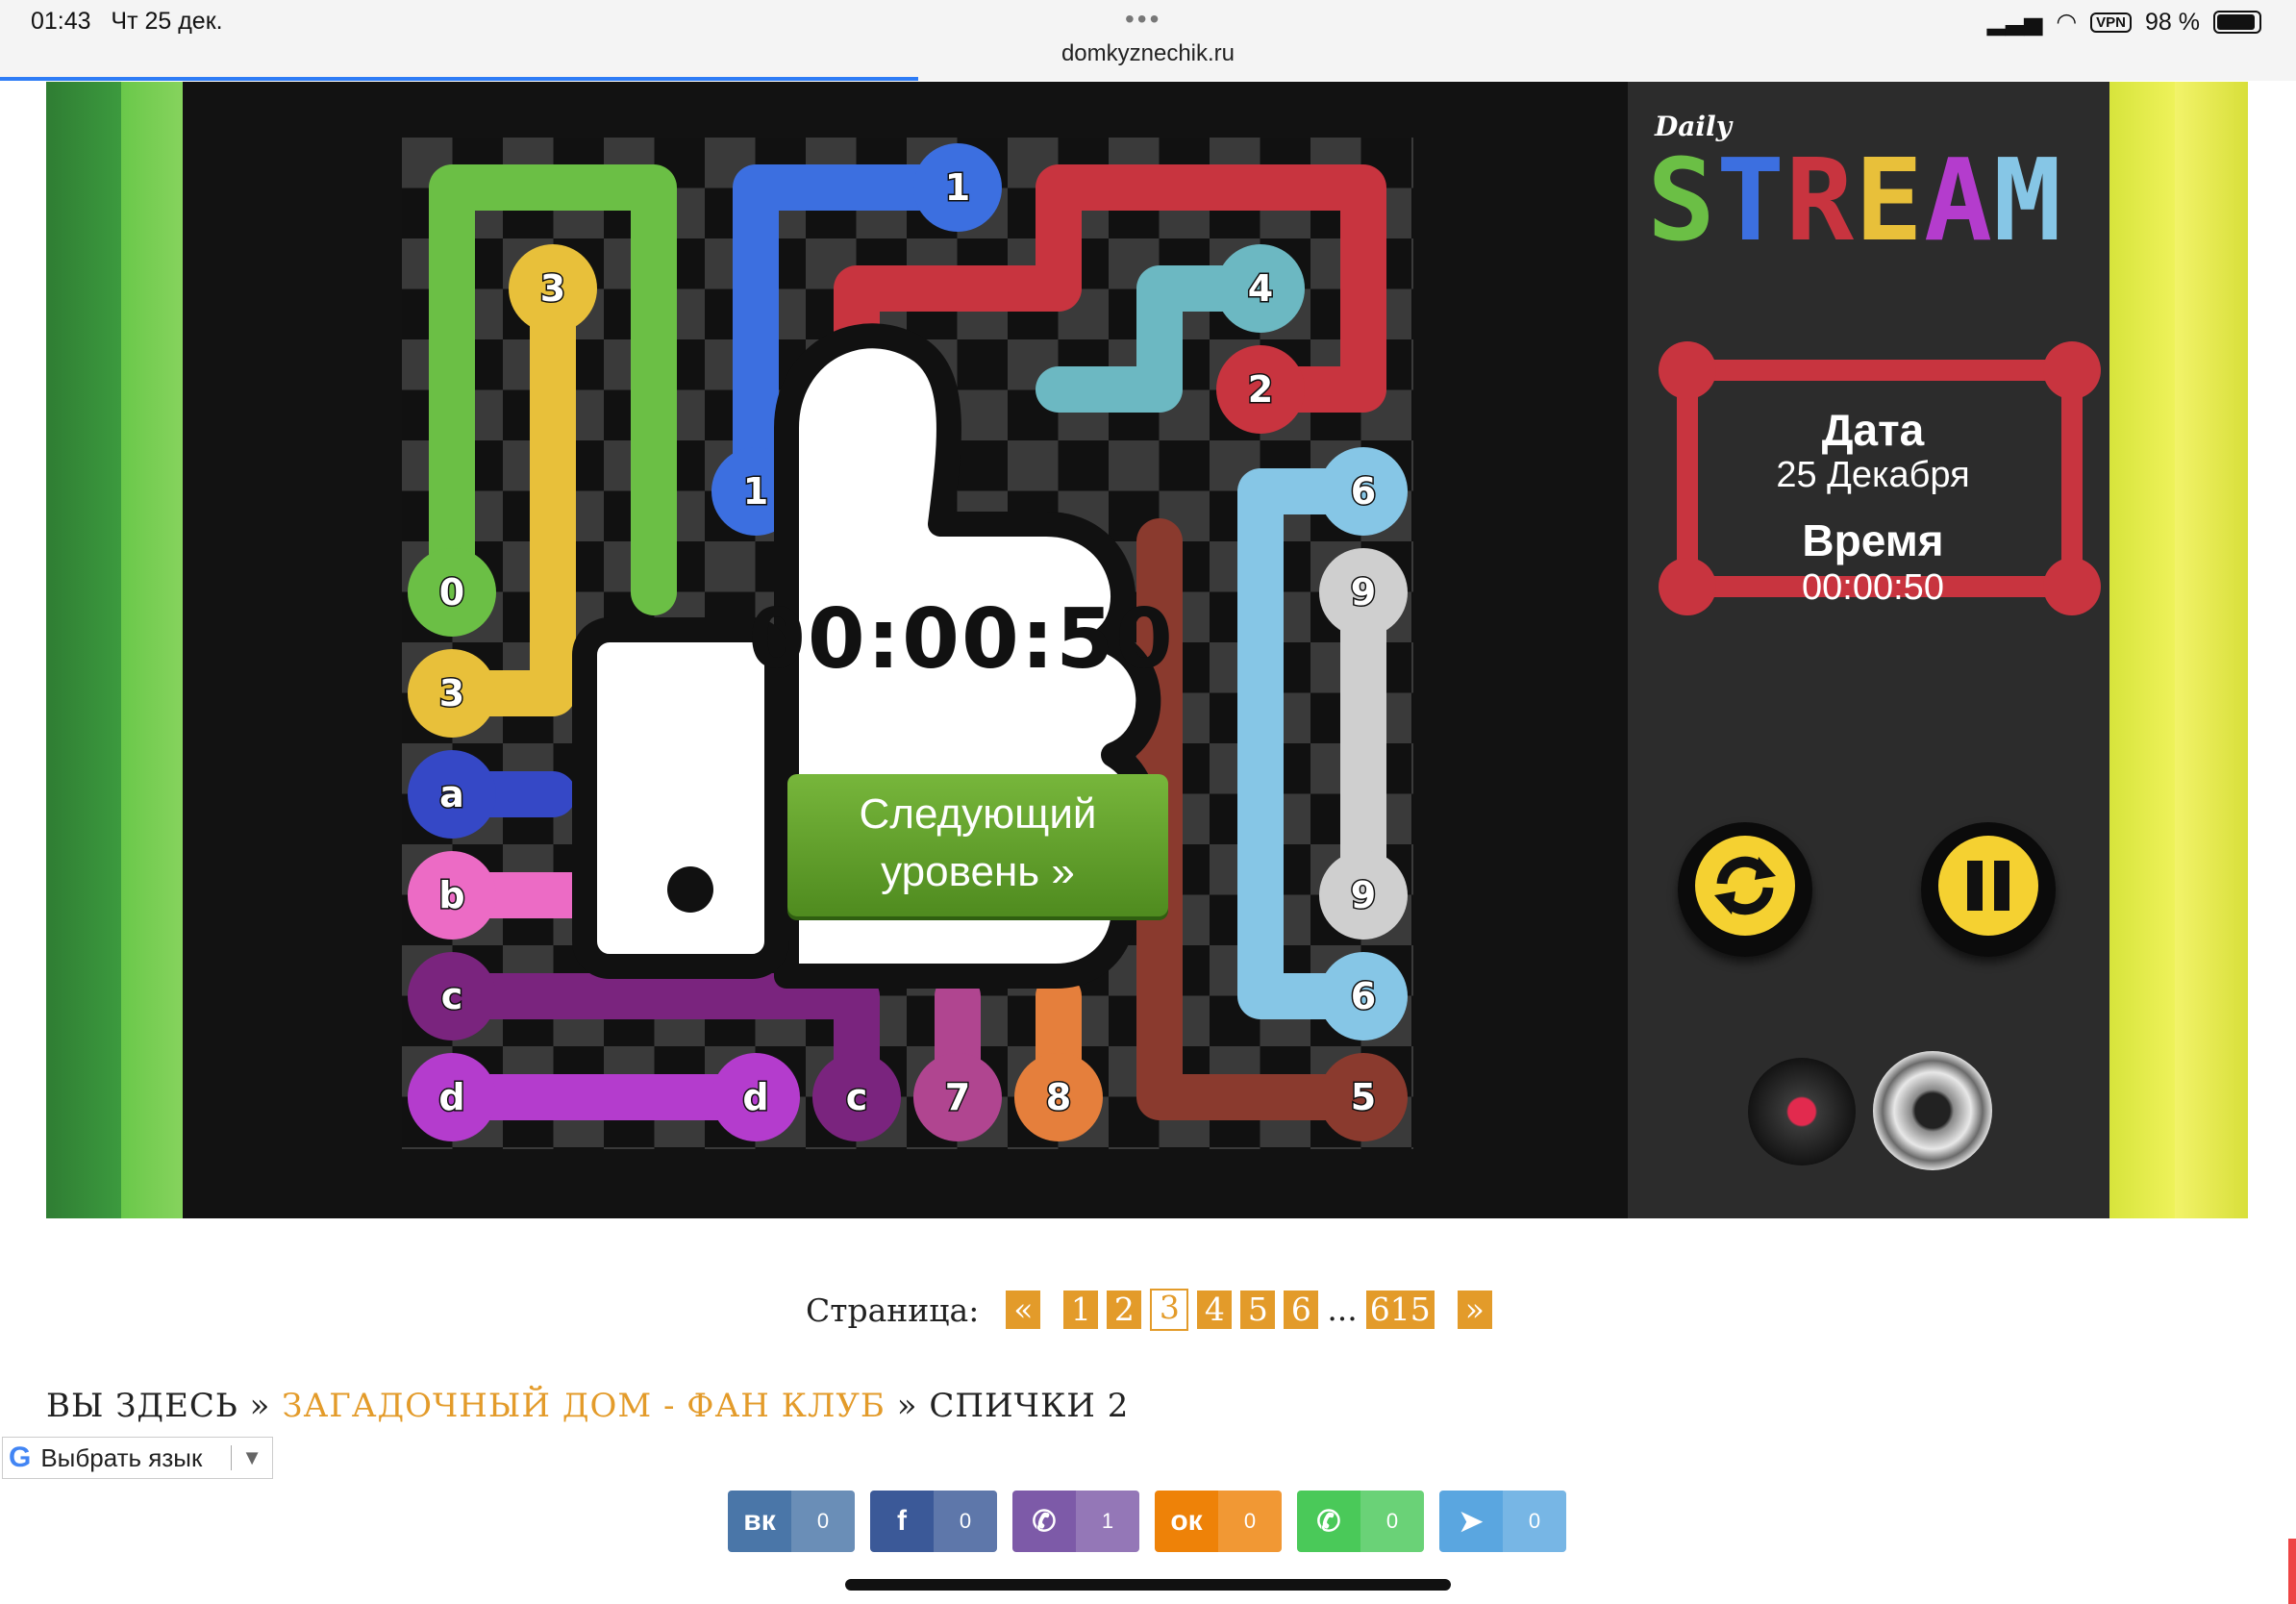 This screenshot has height=1604, width=2296. Describe the element at coordinates (1363, 1097) in the screenshot. I see `endpoint-label: 5` at that location.